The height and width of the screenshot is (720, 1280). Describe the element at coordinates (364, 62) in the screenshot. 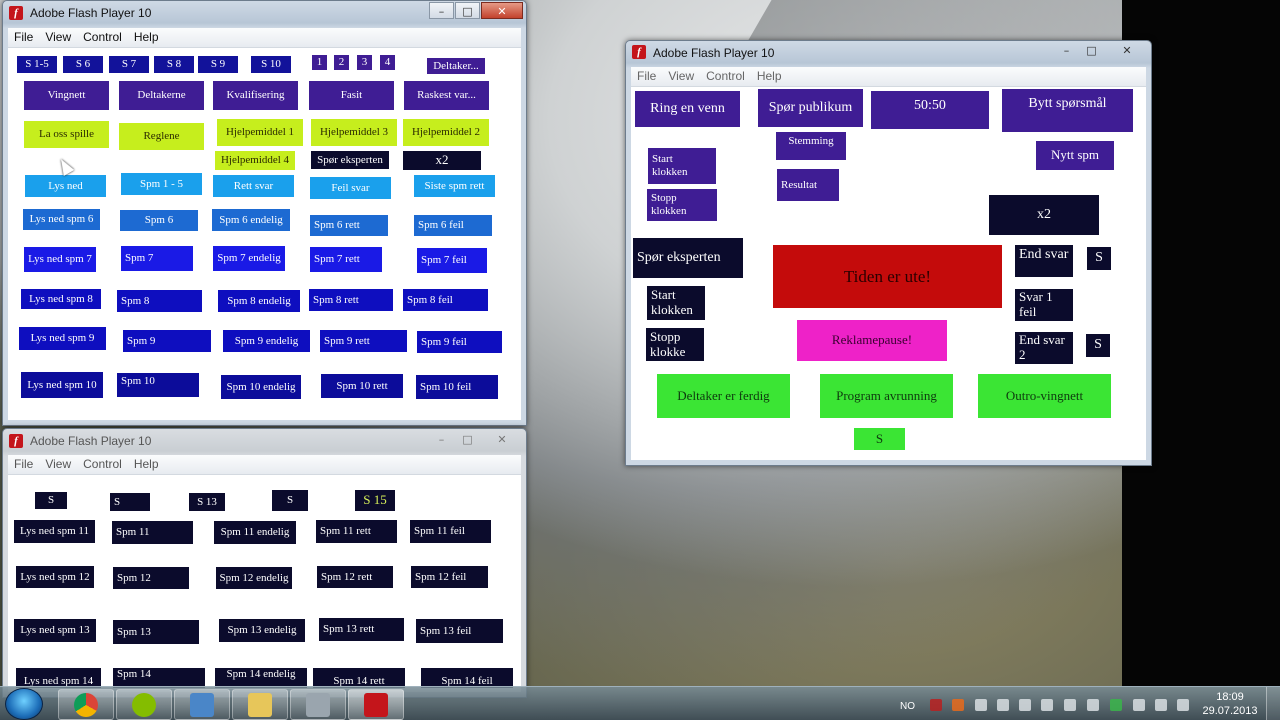

I see `tab-num-3: 3` at that location.